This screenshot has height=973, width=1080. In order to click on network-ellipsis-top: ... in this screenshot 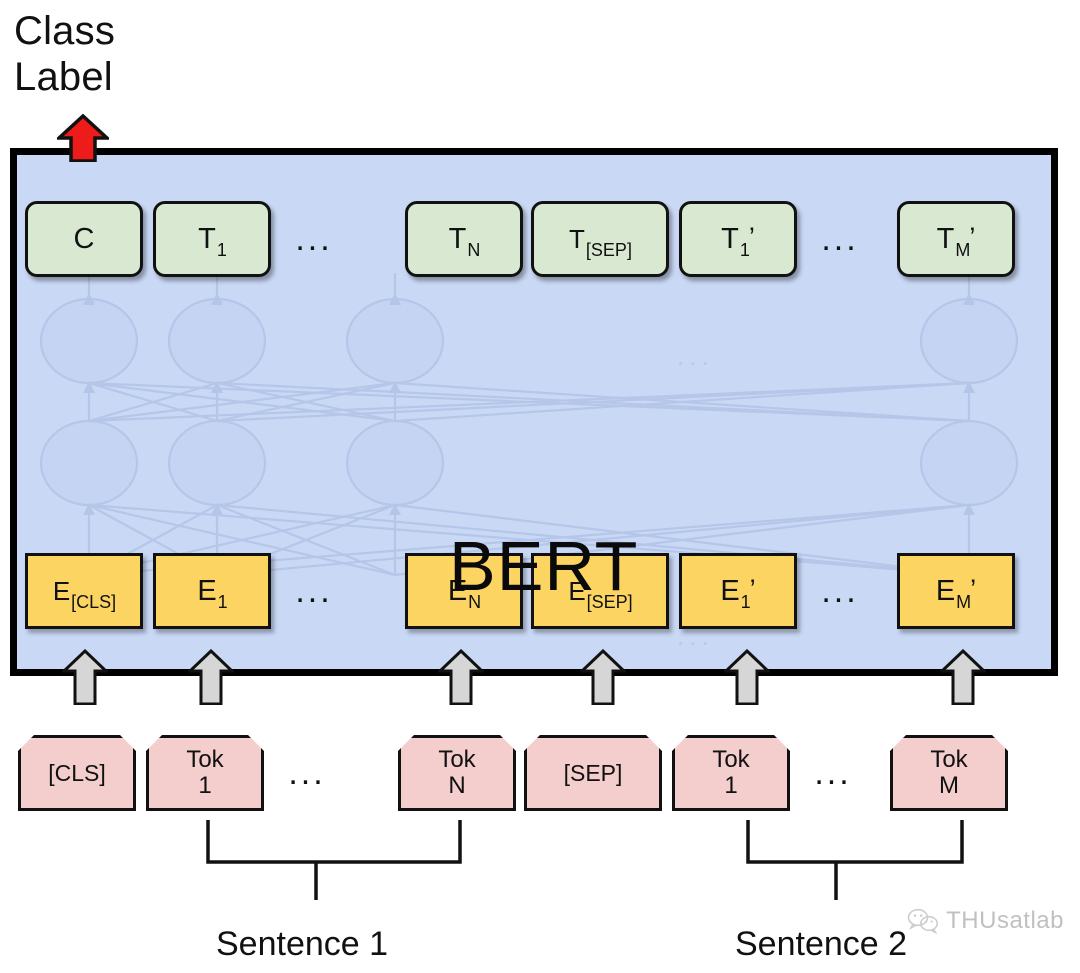, I will do `click(695, 356)`.